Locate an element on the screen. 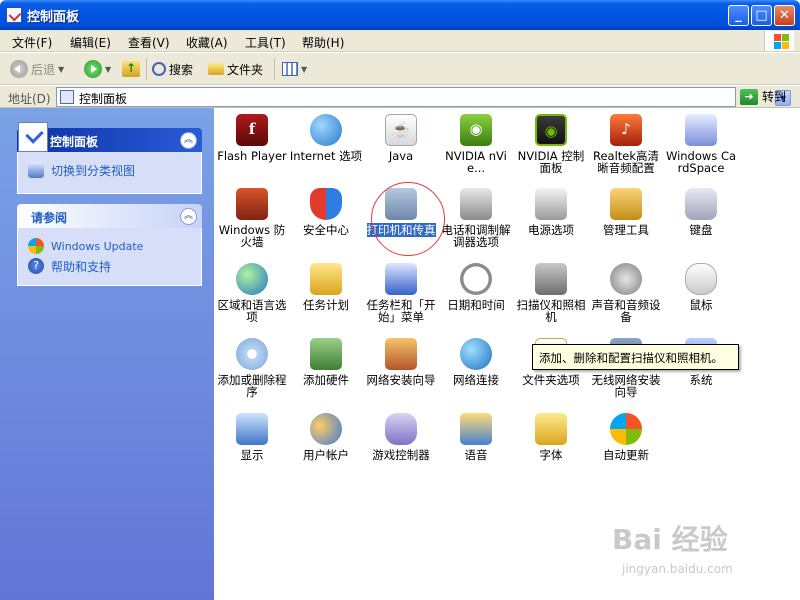  maximize-button: □ is located at coordinates (761, 15).